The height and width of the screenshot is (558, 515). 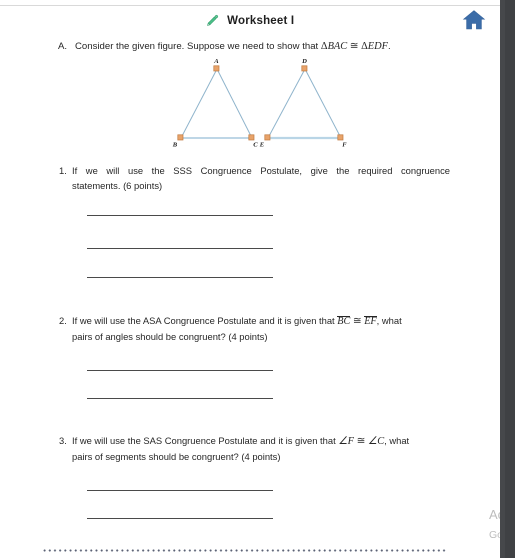 I want to click on right-edge-strip-inner, so click(x=502, y=279).